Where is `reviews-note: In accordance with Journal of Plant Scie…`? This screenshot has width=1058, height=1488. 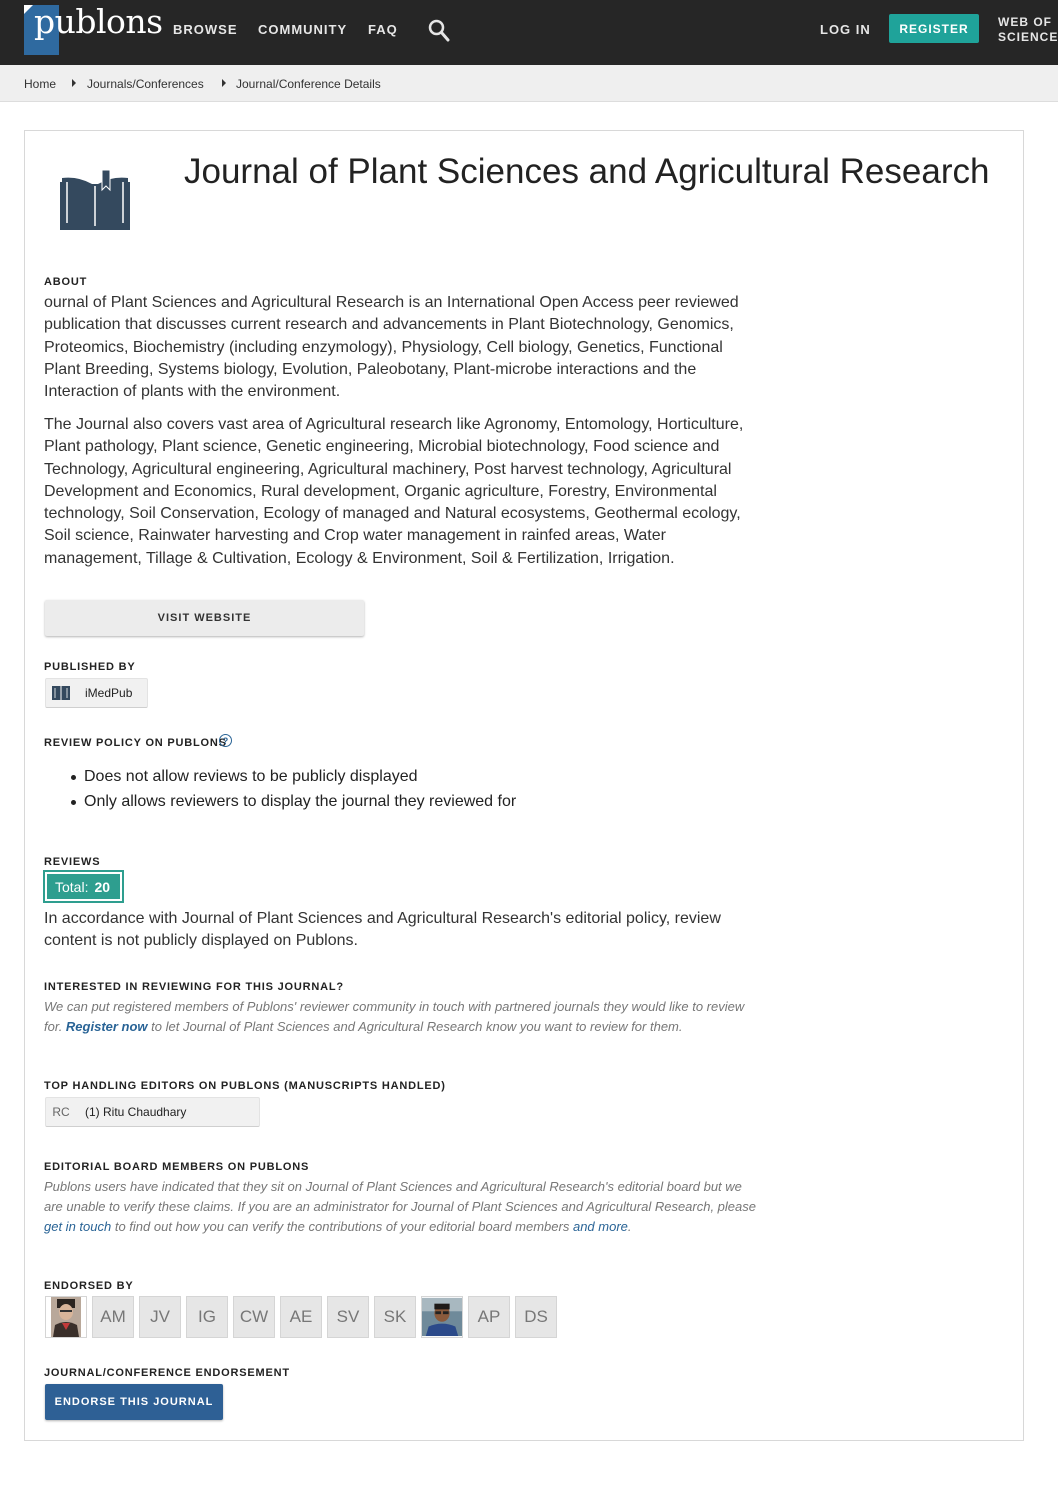
reviews-note: In accordance with Journal of Plant Scie… is located at coordinates (382, 930).